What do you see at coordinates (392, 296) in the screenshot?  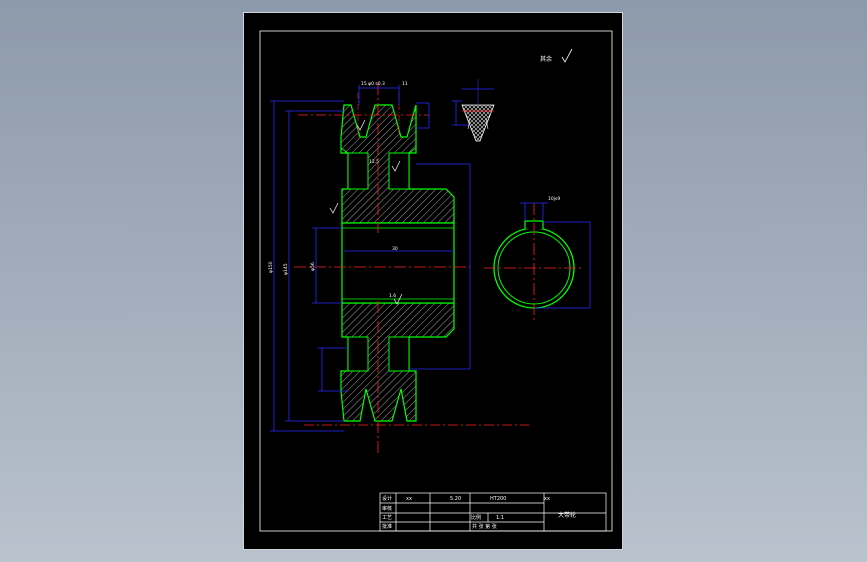 I see `roughness-bore: 1.6` at bounding box center [392, 296].